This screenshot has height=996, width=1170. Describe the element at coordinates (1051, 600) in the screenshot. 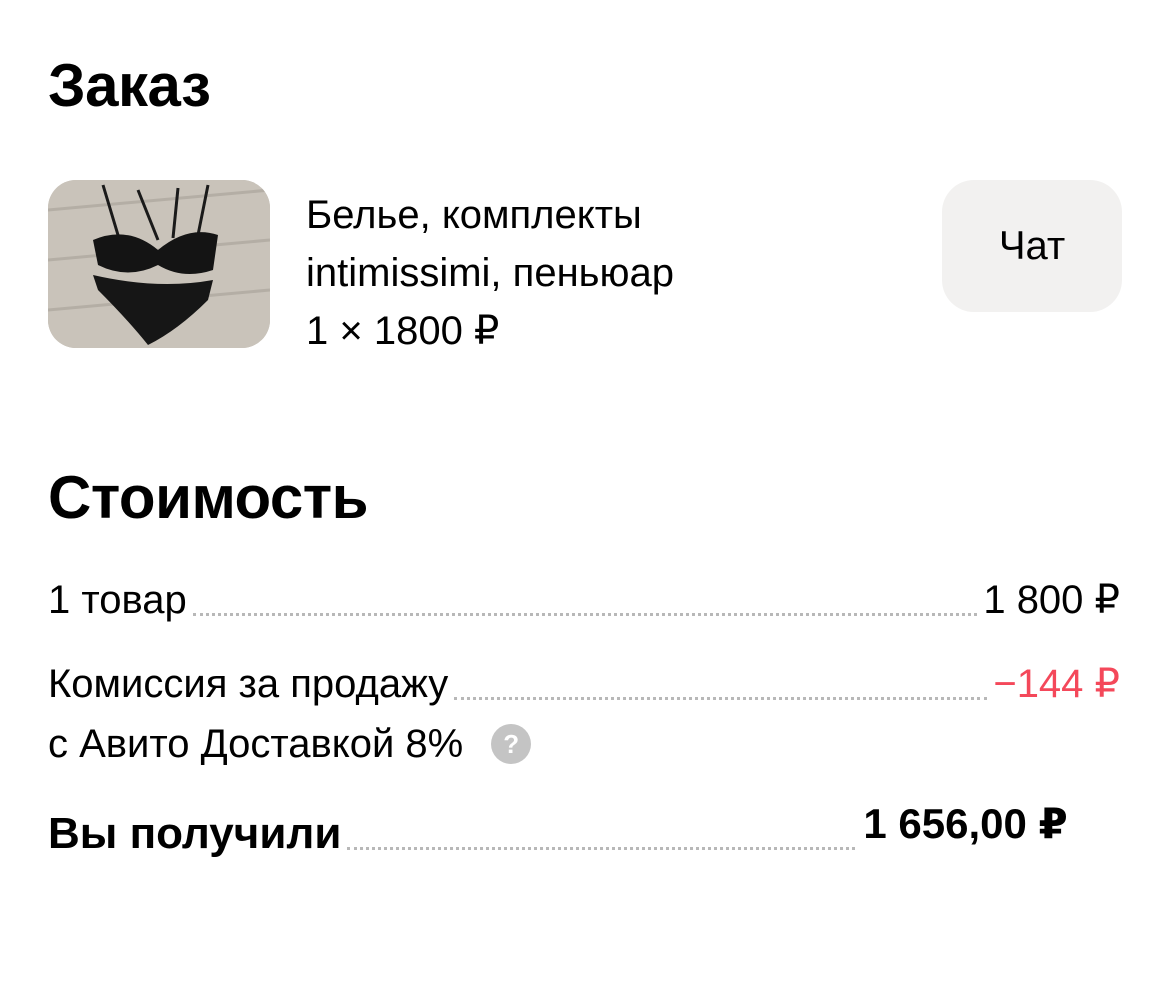

I see `goods-value: 1 800 ₽` at that location.